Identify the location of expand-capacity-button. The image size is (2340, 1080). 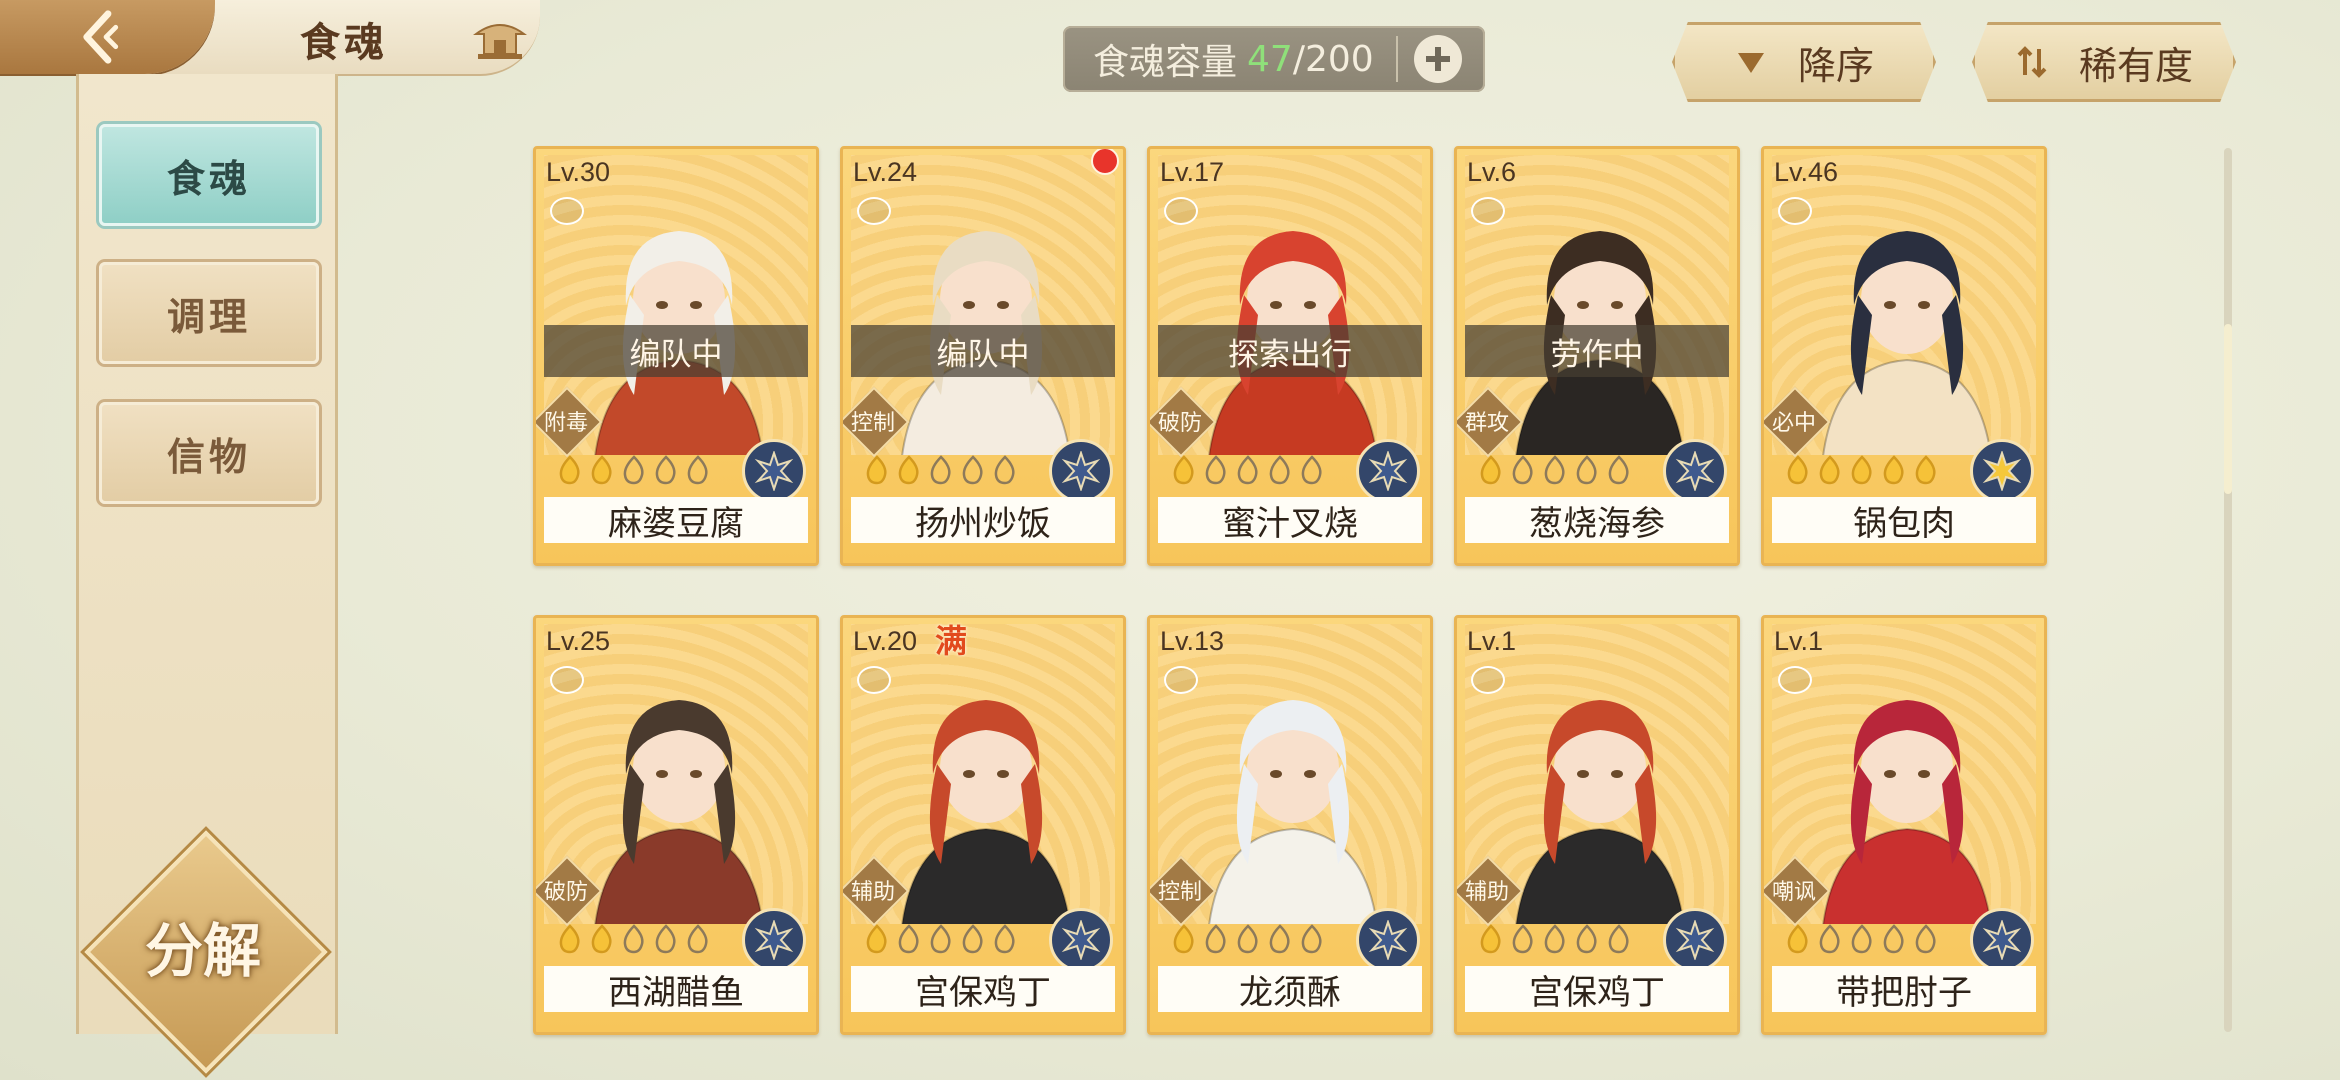
(1437, 59).